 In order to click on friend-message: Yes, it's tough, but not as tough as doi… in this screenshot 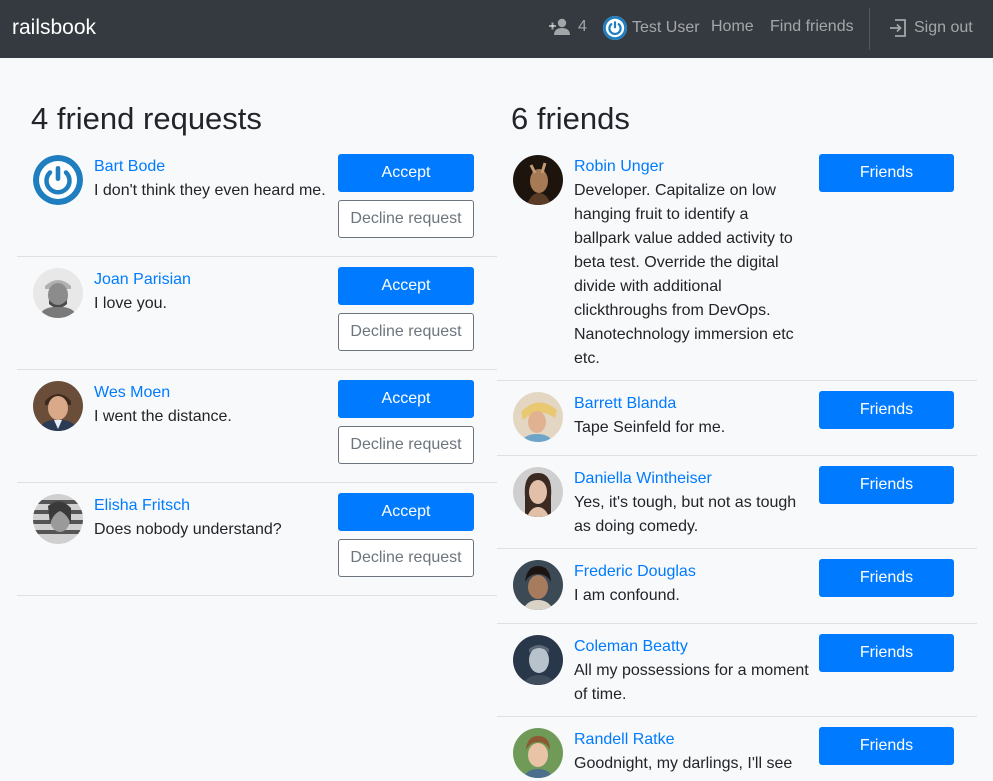, I will do `click(685, 514)`.